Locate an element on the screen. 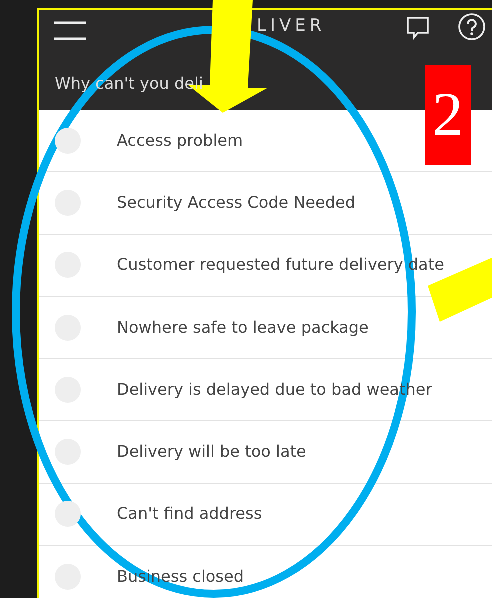 The image size is (492, 598). reason-label: Security Access Code Needed is located at coordinates (236, 202).